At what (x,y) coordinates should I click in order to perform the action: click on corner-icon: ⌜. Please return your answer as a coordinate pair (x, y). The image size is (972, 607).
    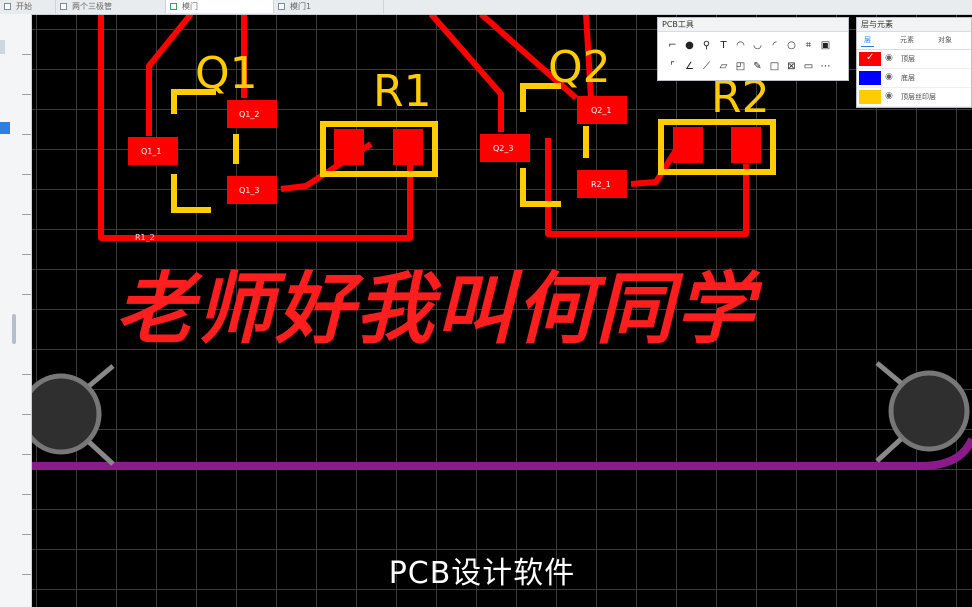
    Looking at the image, I should click on (672, 66).